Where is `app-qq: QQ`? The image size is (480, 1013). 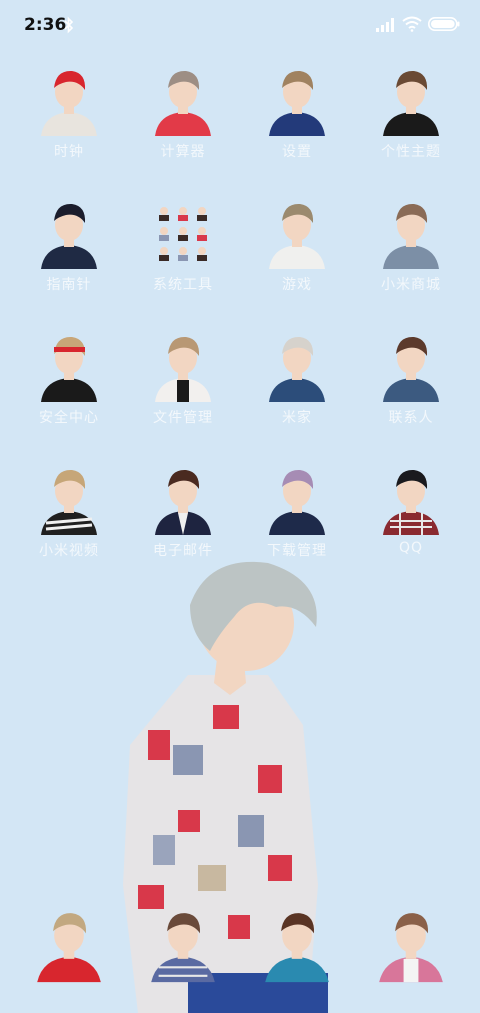
app-qq: QQ is located at coordinates (411, 529).